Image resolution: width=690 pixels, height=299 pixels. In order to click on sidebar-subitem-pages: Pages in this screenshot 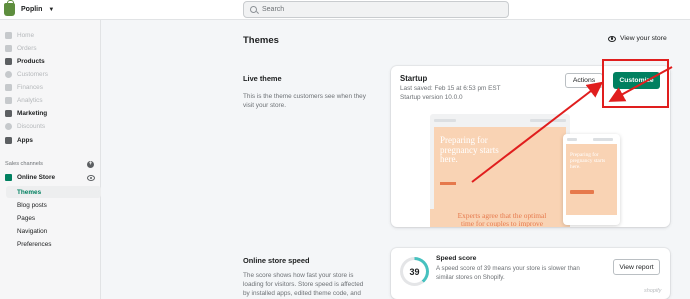, I will do `click(26, 218)`.